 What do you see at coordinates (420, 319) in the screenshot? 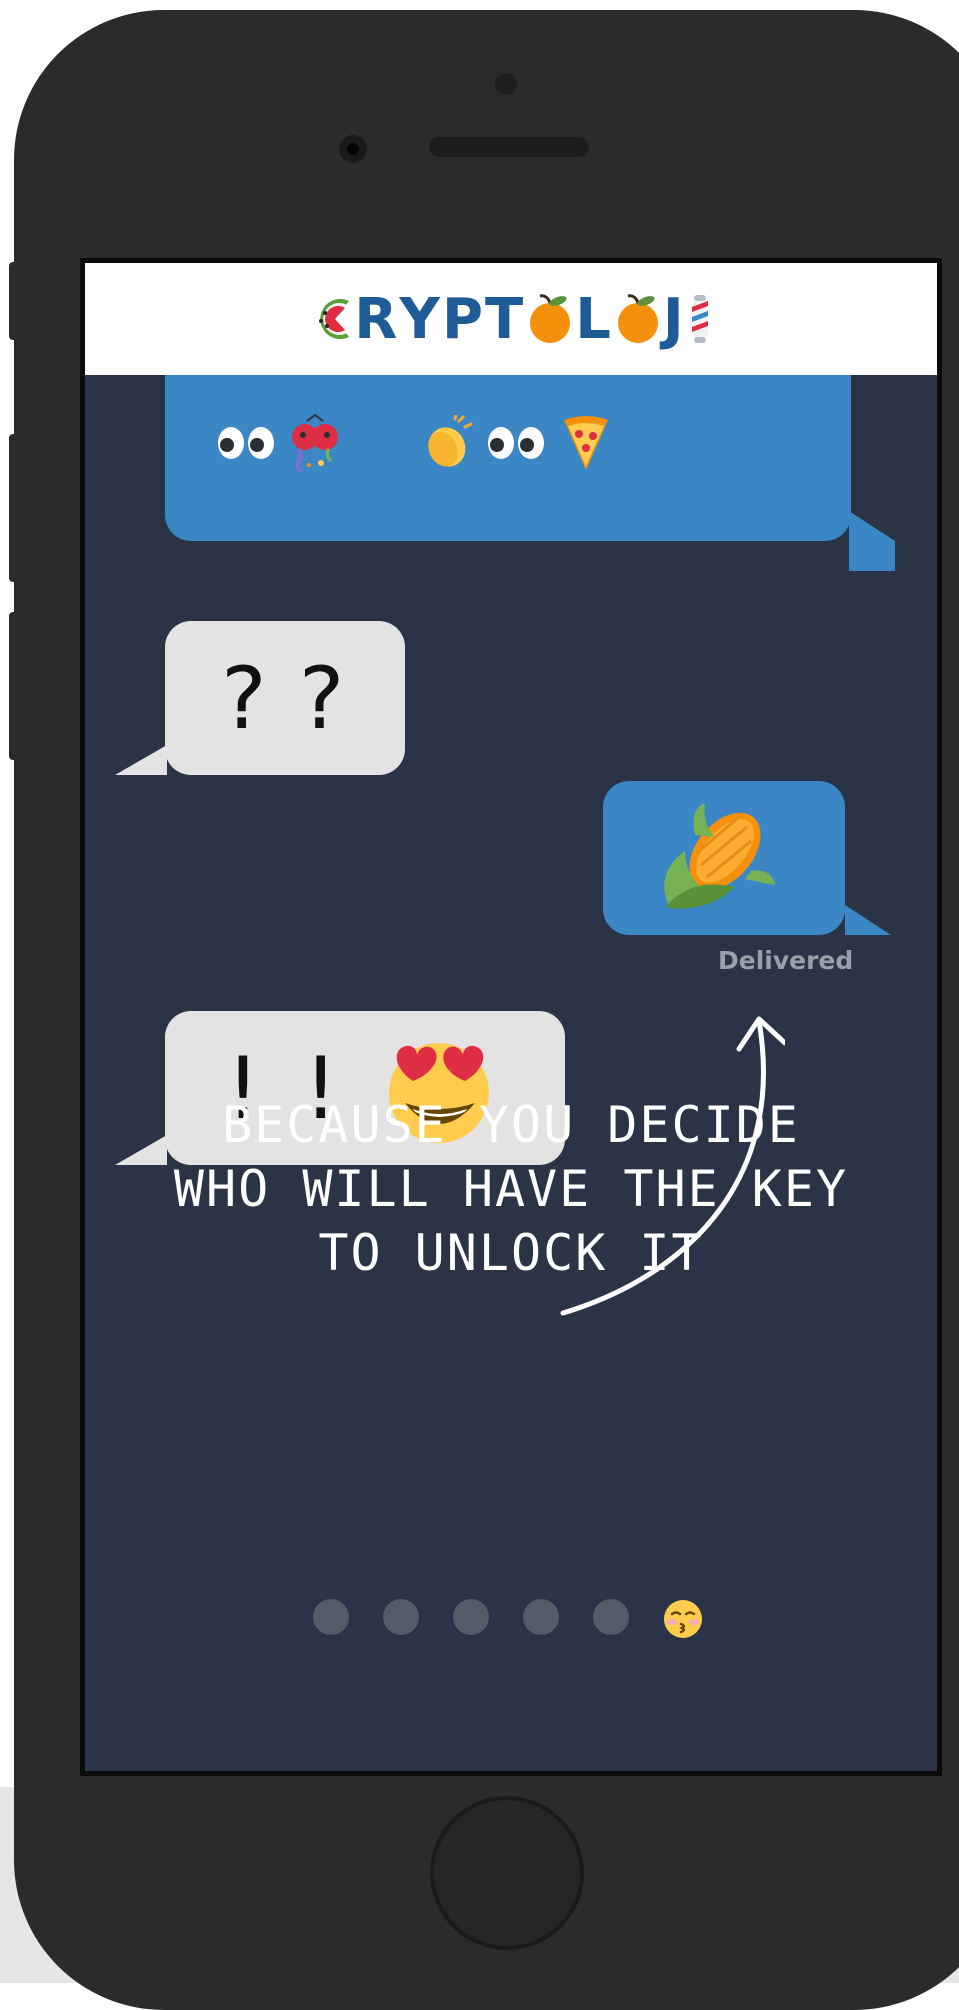
I see `logo-letter: Y` at bounding box center [420, 319].